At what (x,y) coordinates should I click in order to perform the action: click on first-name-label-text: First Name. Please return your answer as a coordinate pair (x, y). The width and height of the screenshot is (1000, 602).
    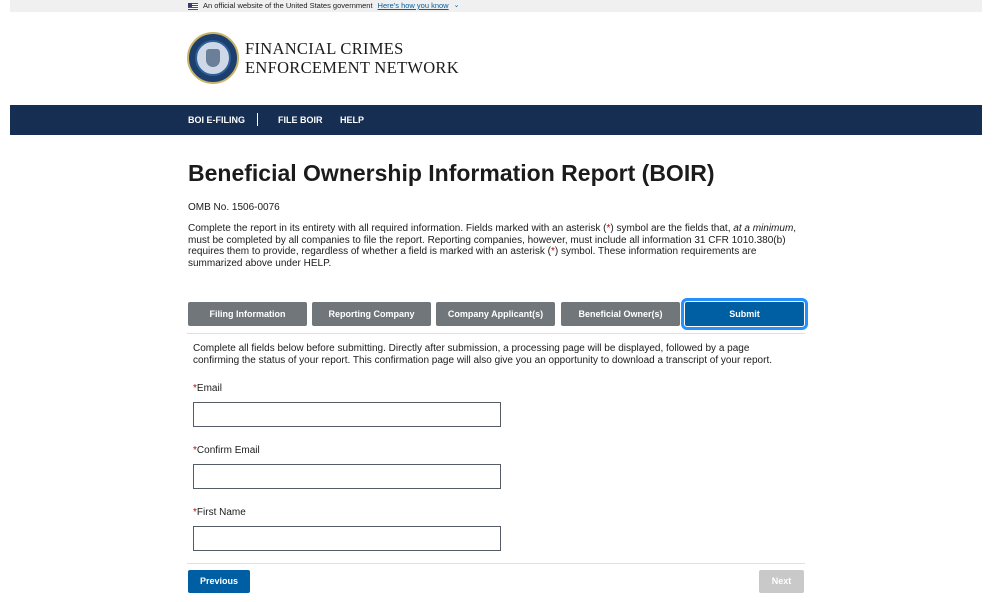
    Looking at the image, I should click on (221, 512).